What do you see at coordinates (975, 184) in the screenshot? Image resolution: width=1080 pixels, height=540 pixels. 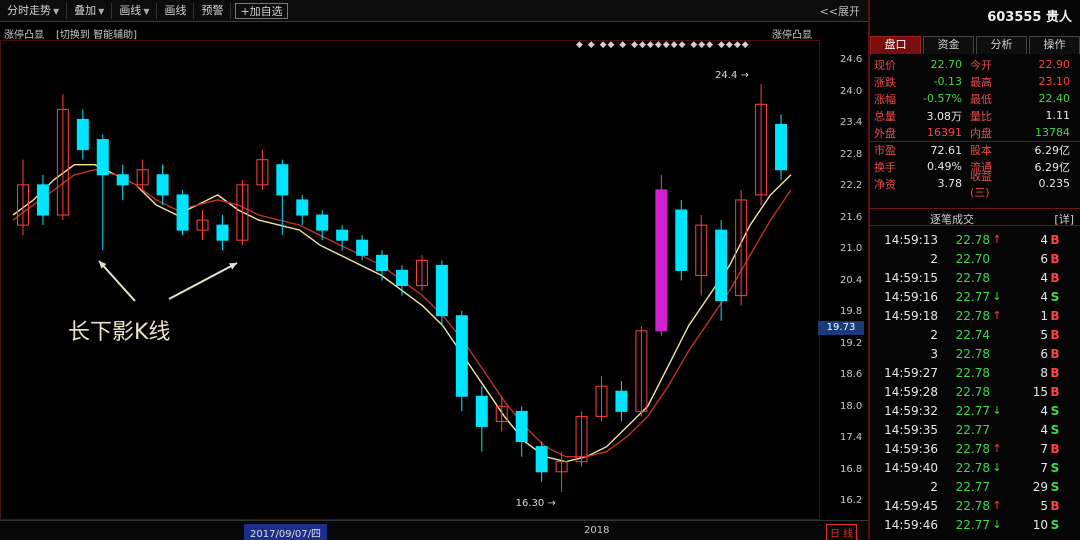 I see `quote-row: 净资 3.78 收益(三) 0.235` at bounding box center [975, 184].